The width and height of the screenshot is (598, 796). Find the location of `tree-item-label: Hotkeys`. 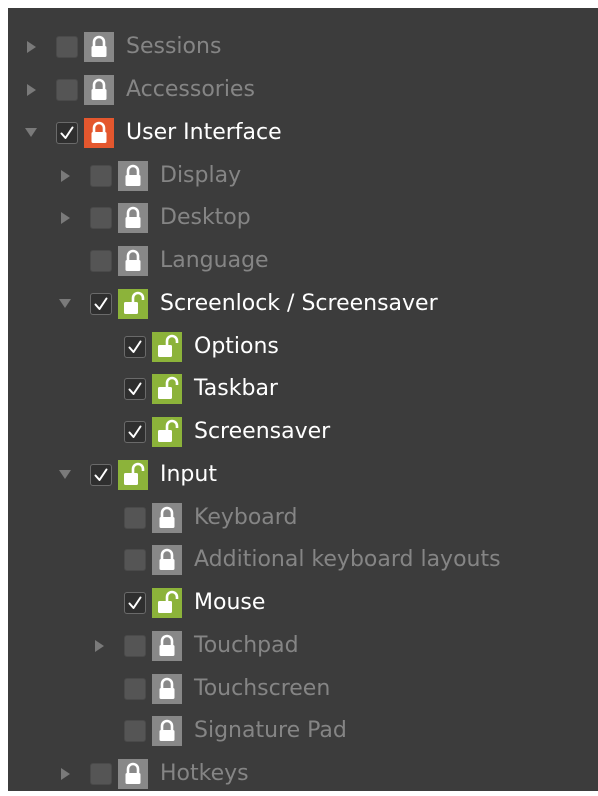

tree-item-label: Hotkeys is located at coordinates (204, 774).